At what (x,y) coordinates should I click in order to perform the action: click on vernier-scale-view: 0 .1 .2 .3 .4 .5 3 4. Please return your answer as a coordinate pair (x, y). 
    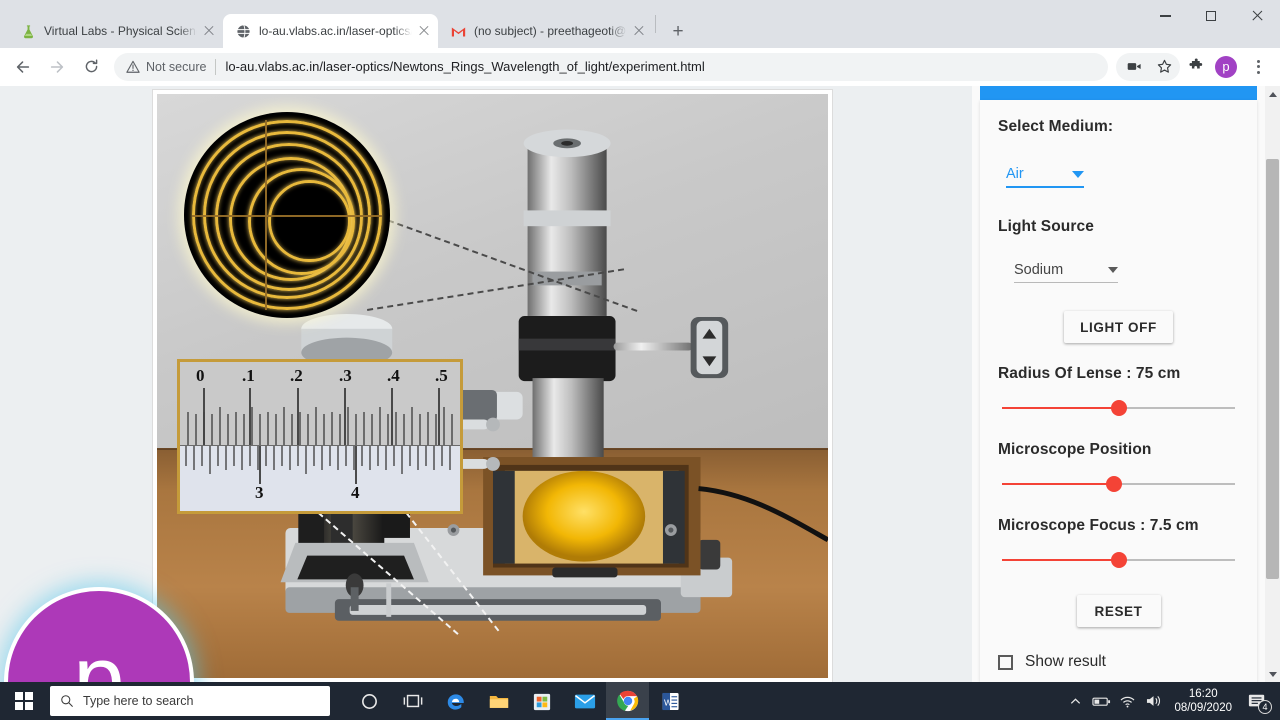
    Looking at the image, I should click on (320, 436).